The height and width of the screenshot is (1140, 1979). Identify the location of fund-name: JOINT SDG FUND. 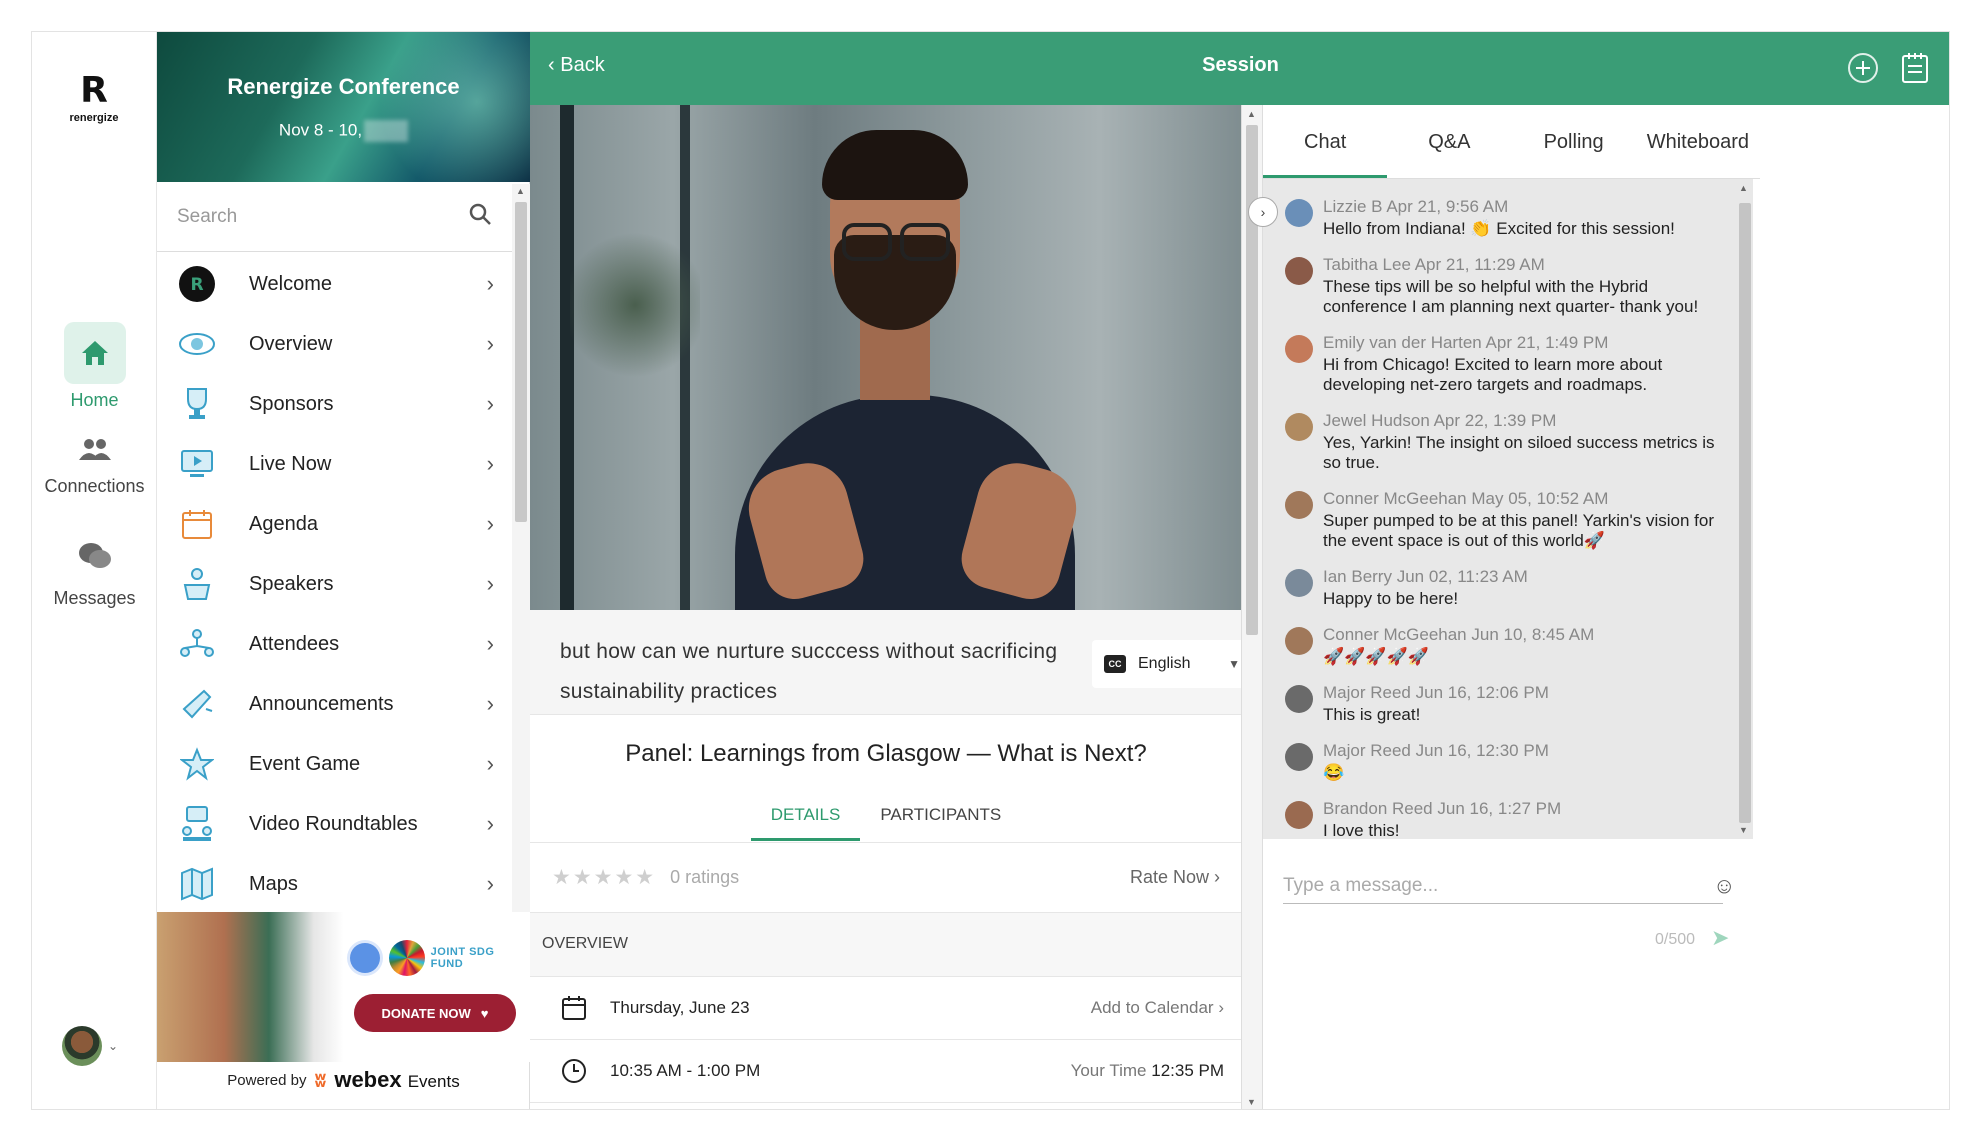
(462, 958).